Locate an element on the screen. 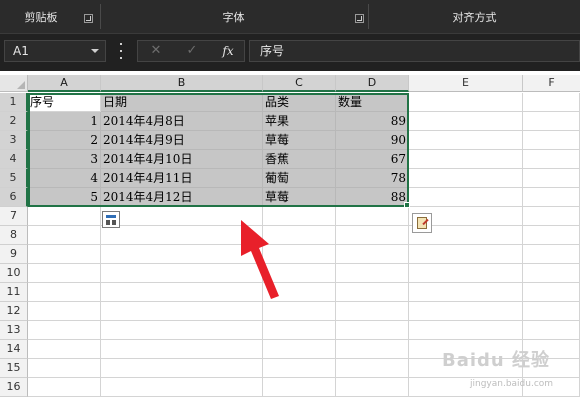  table-cell: 苹果 is located at coordinates (299, 121).